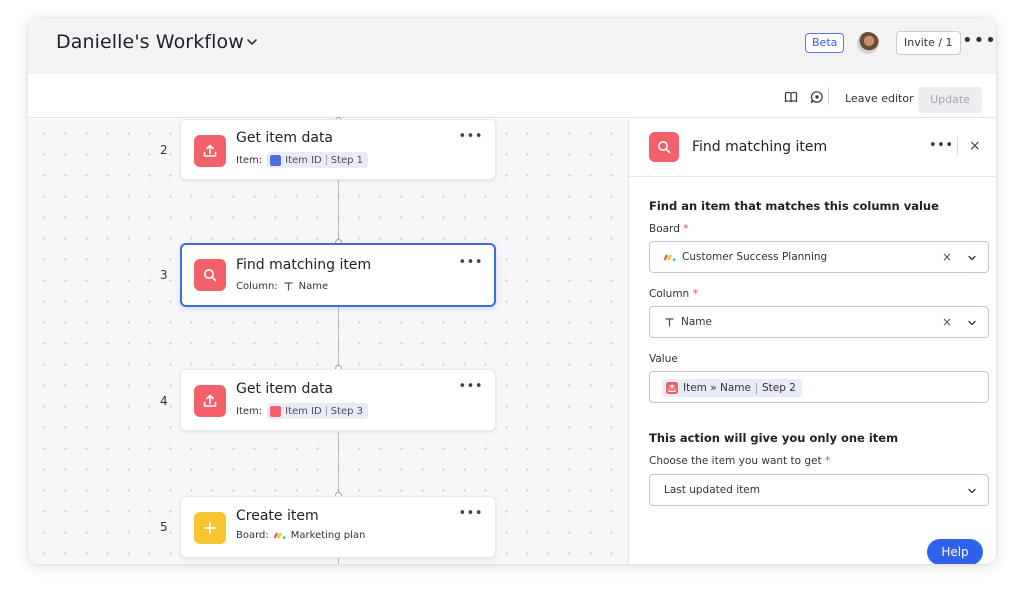 The image size is (1024, 594). What do you see at coordinates (950, 100) in the screenshot?
I see `update-button: Update` at bounding box center [950, 100].